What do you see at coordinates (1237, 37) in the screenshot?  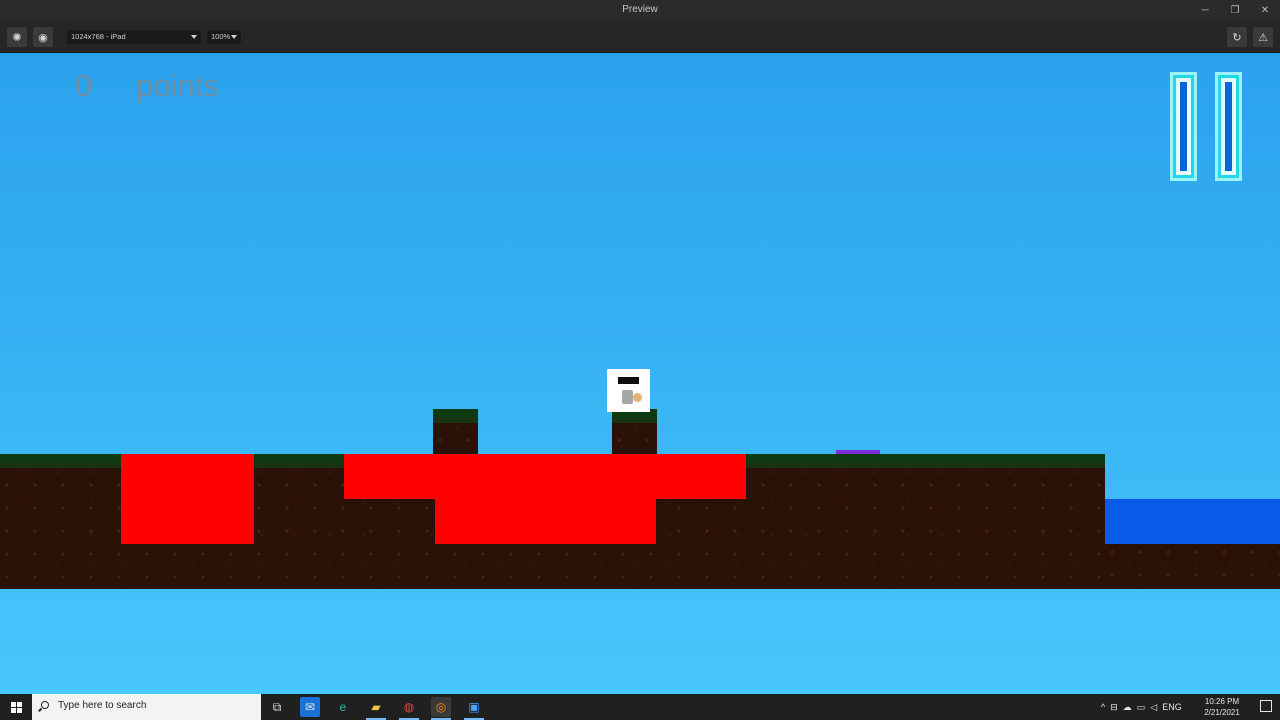 I see `refresh-icon: ↻` at bounding box center [1237, 37].